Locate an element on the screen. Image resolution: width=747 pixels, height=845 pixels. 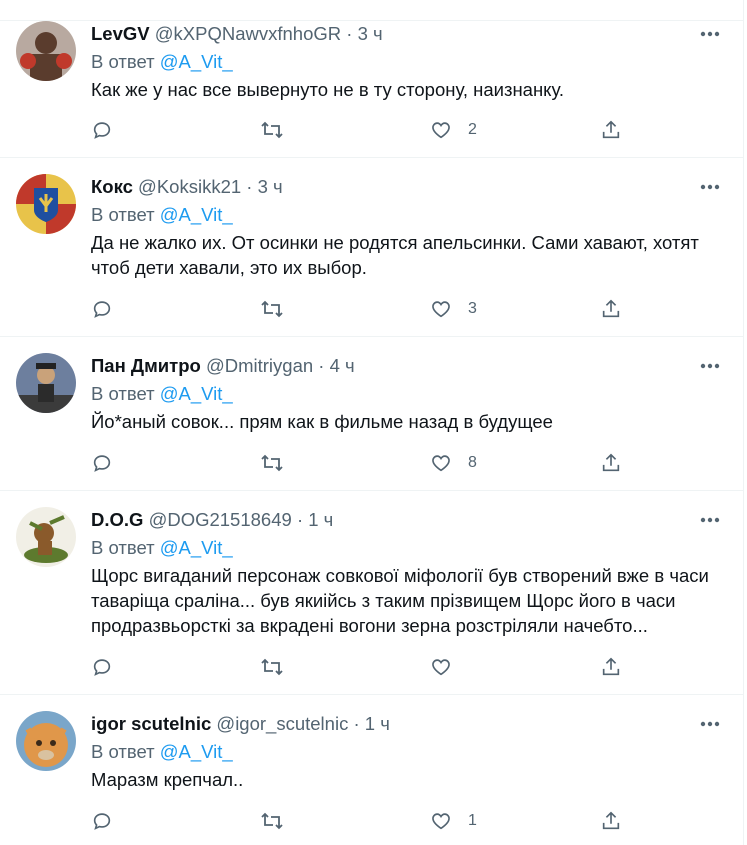
tweet-text-line: чтоб дети хавали, это их выбор. is located at coordinates (229, 267).